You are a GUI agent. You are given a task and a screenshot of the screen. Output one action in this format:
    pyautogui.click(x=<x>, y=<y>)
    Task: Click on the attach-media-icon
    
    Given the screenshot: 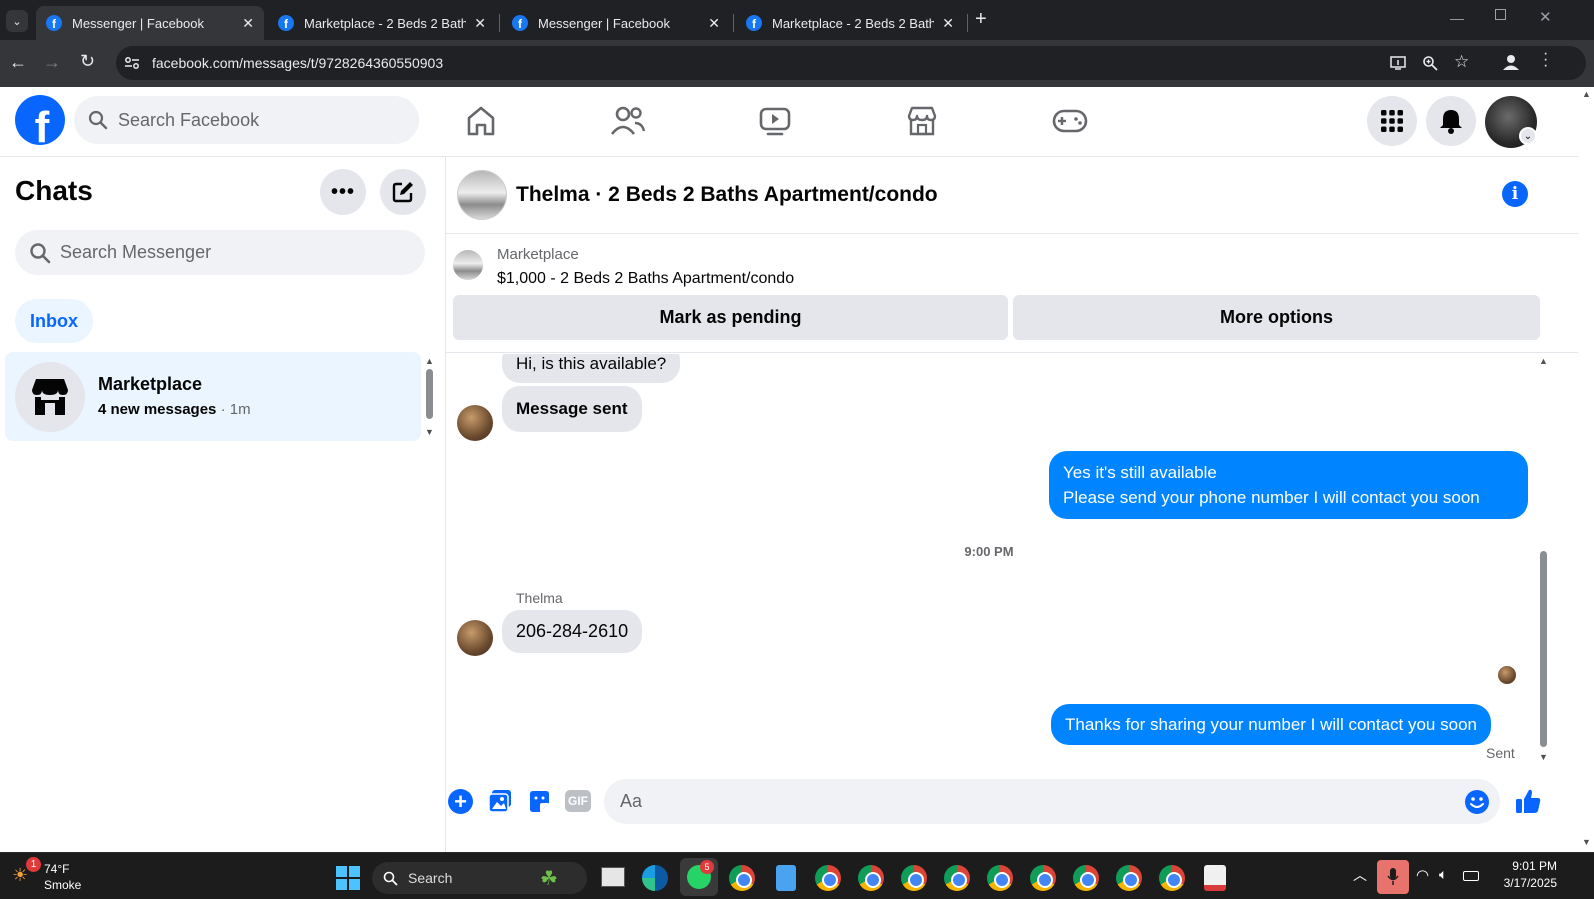 What is the action you would take?
    pyautogui.click(x=500, y=801)
    